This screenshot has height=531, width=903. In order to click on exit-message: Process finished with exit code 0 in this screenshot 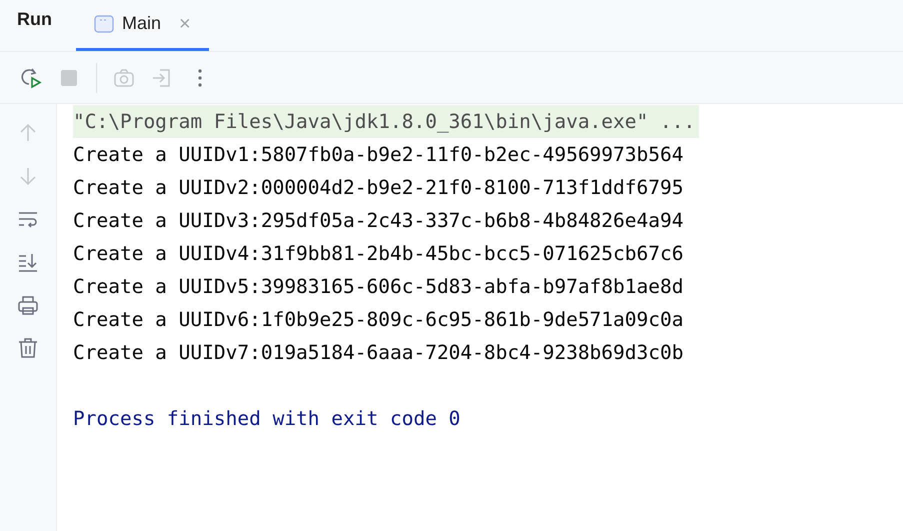, I will do `click(266, 419)`.